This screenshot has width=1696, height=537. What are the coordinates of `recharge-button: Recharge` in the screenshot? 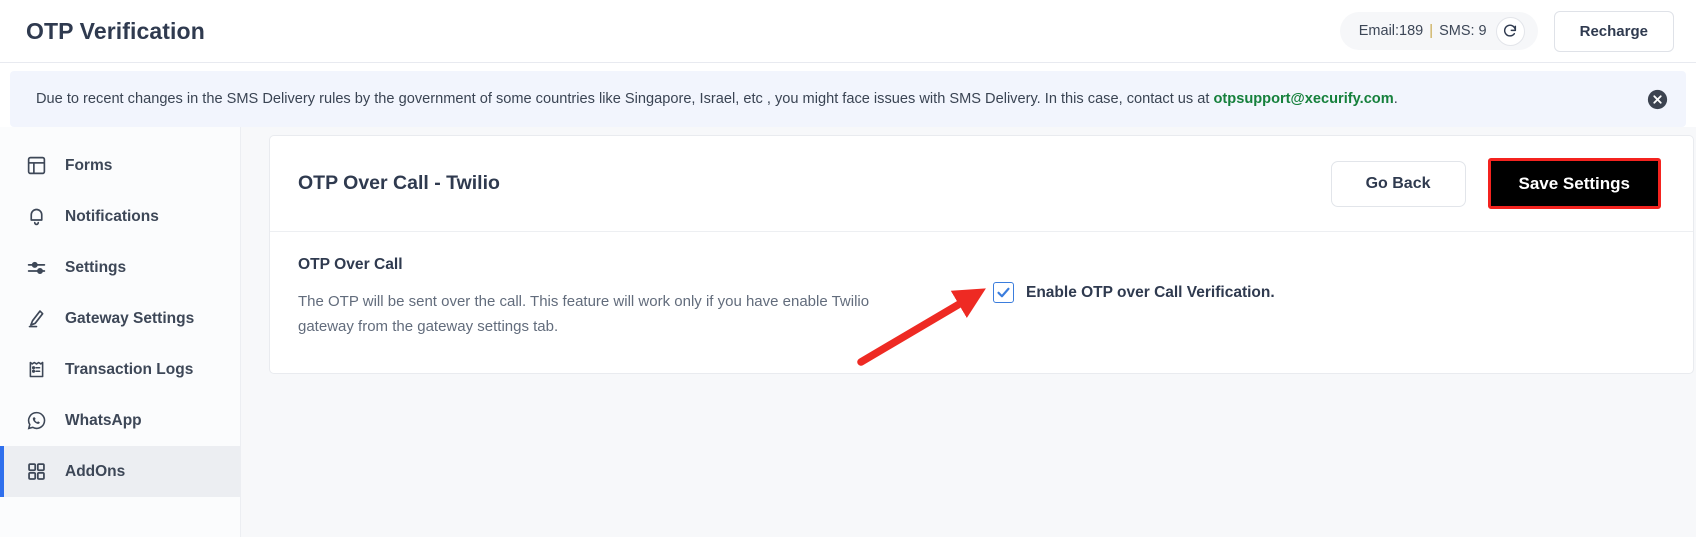 It's located at (1613, 31).